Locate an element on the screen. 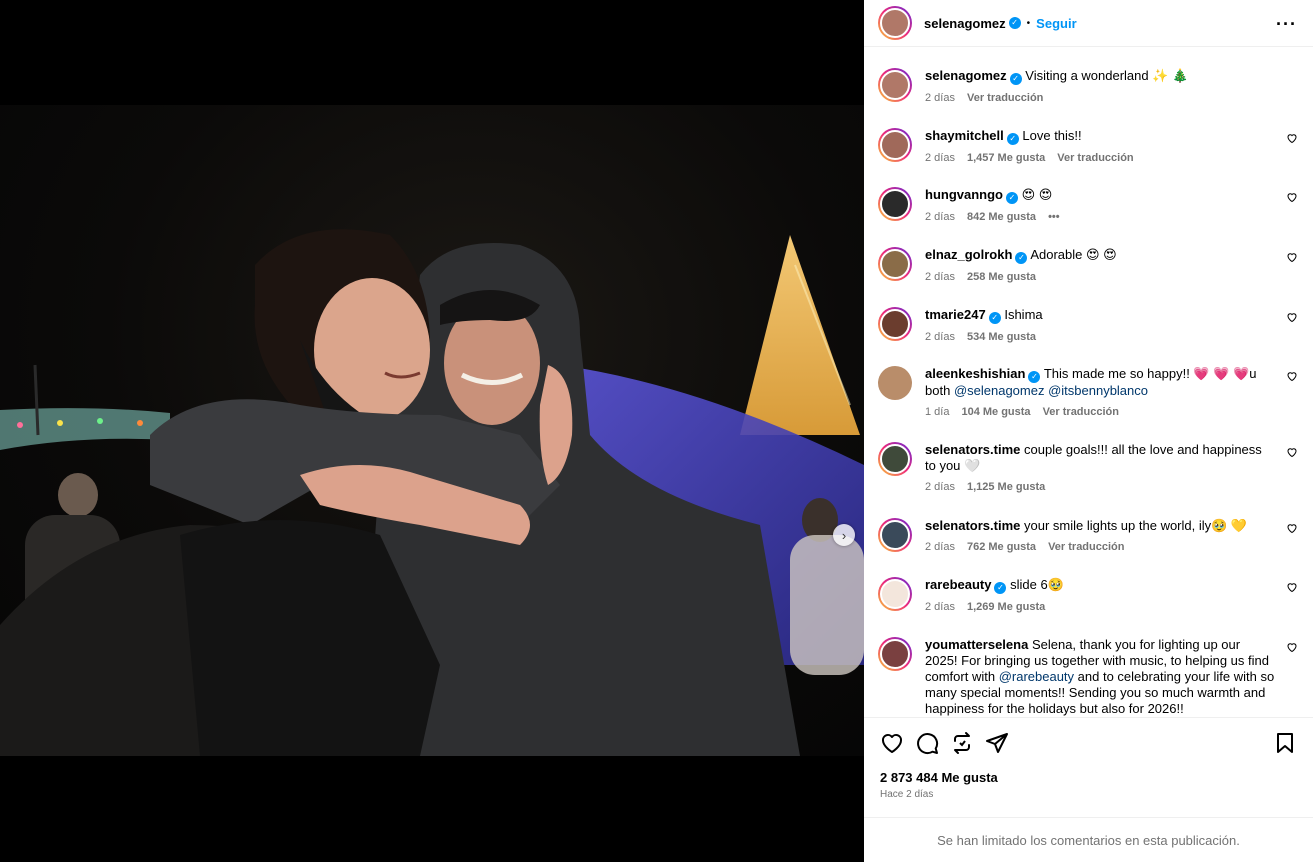 The width and height of the screenshot is (1313, 862). comment-likes: 1,269 Me gusta is located at coordinates (1006, 607).